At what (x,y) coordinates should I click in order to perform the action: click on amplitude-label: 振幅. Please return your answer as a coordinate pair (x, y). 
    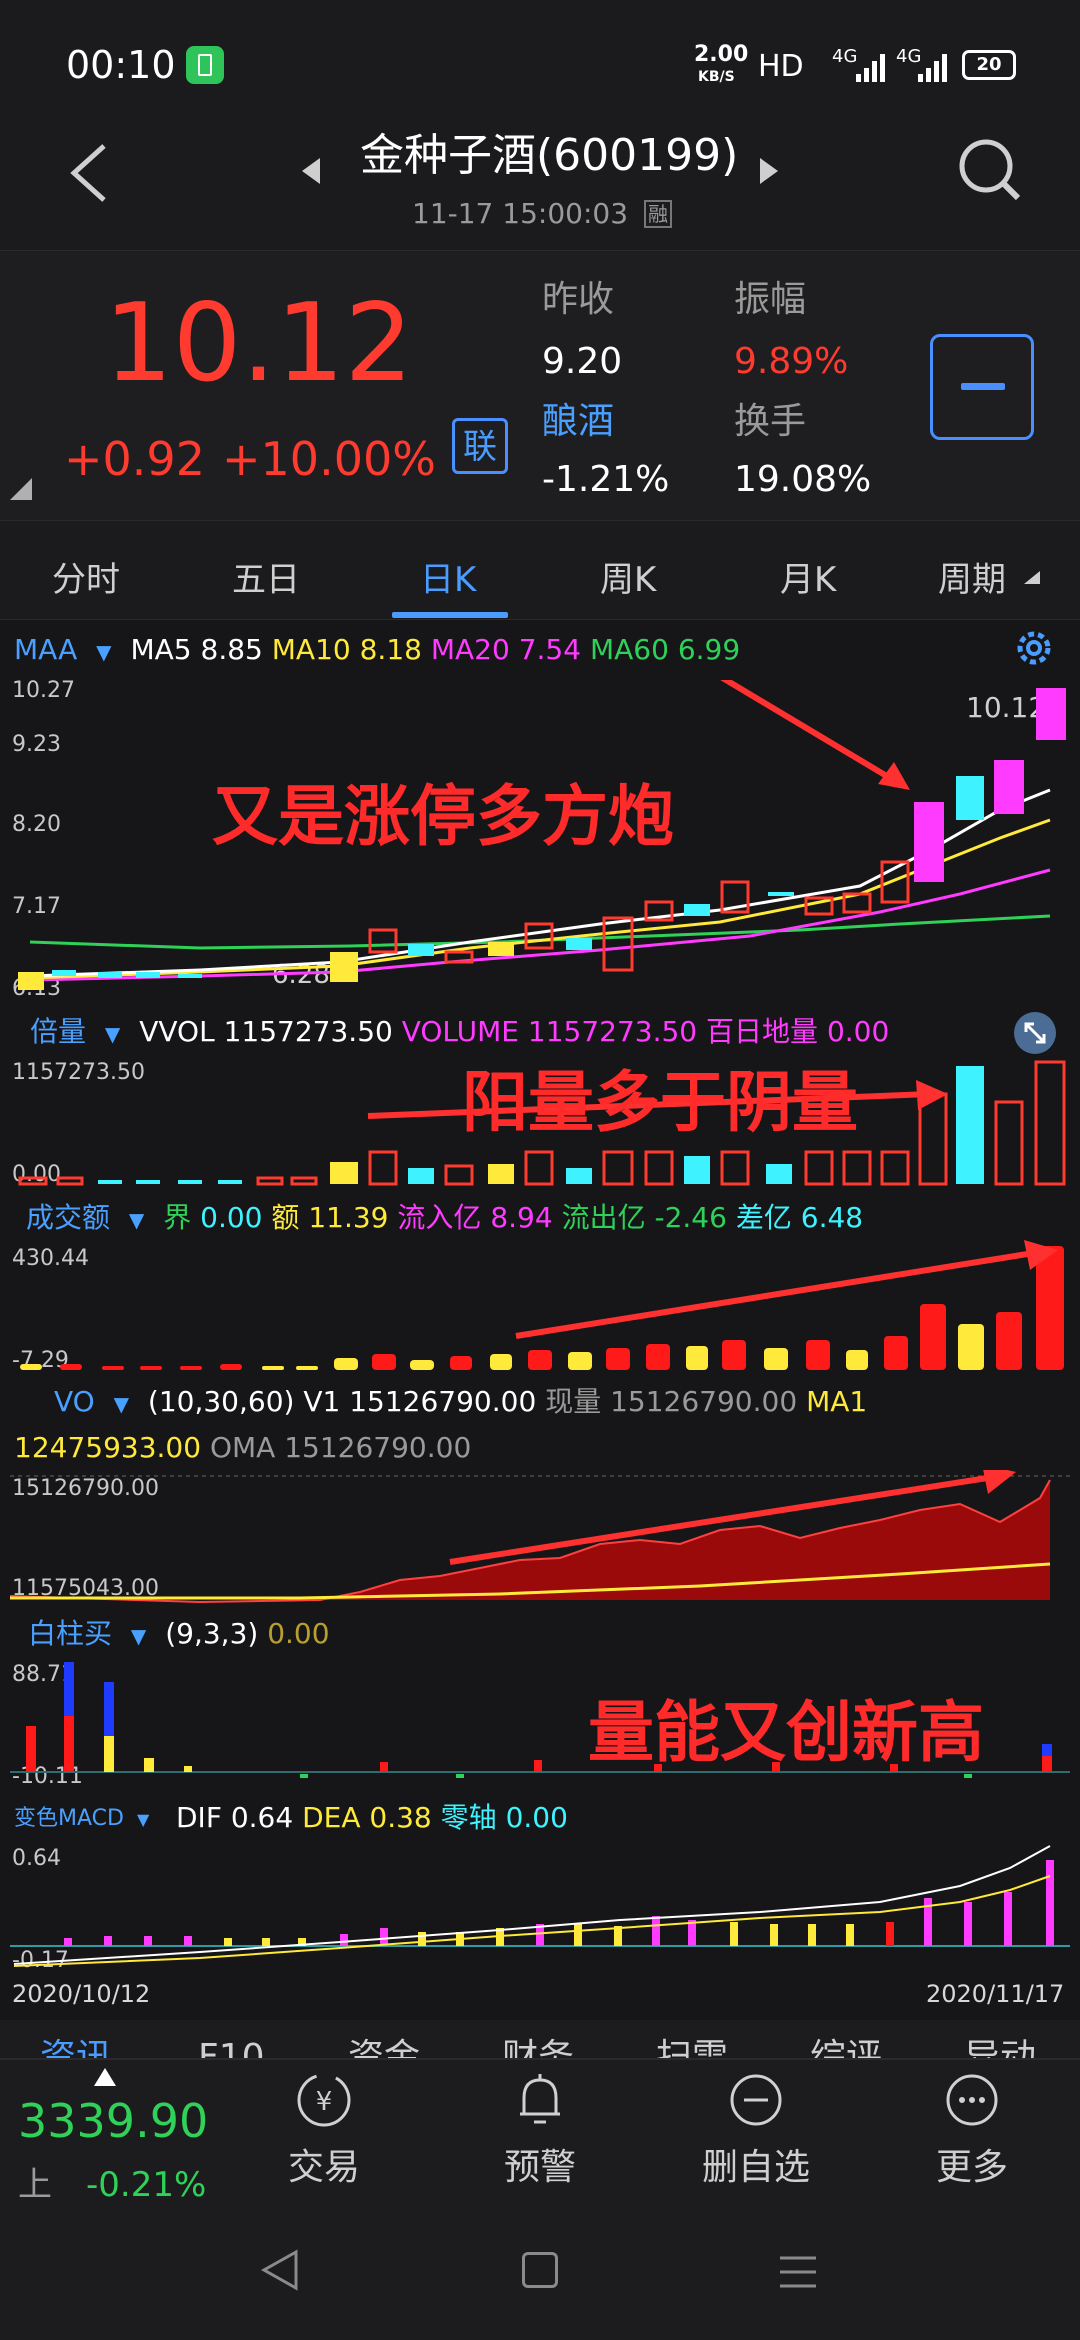
    Looking at the image, I should click on (770, 299).